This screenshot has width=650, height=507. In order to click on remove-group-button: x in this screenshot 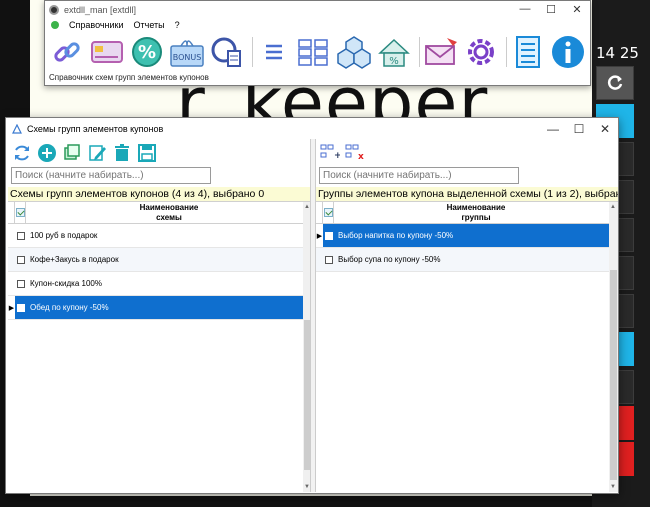, I will do `click(355, 153)`.